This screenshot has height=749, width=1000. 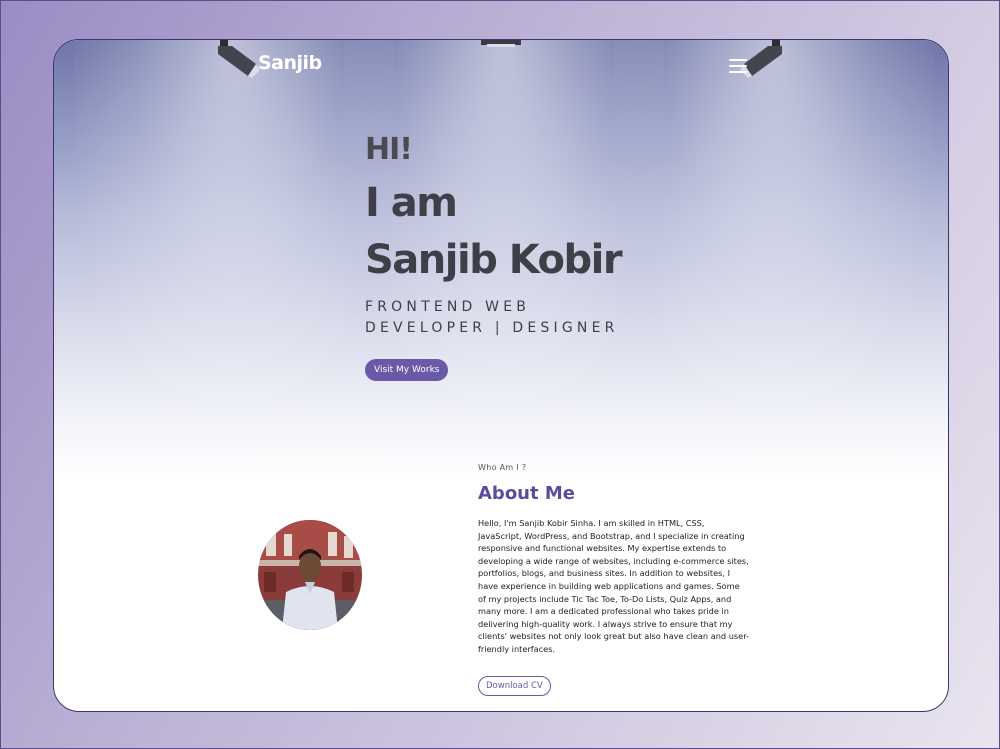 I want to click on spotlight-lamp-center-icon, so click(x=501, y=43).